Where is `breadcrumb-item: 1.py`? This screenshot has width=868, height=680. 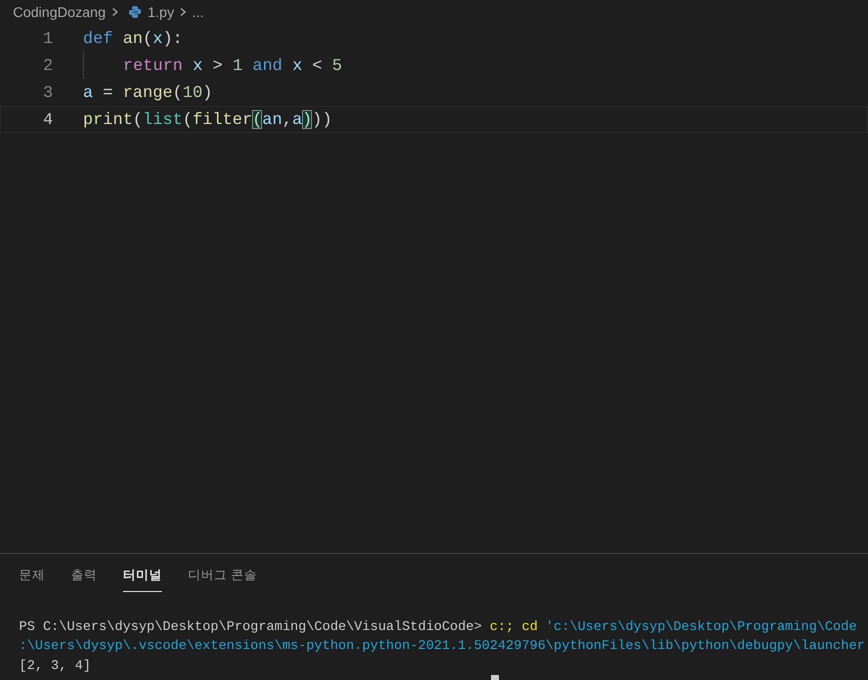 breadcrumb-item: 1.py is located at coordinates (161, 12).